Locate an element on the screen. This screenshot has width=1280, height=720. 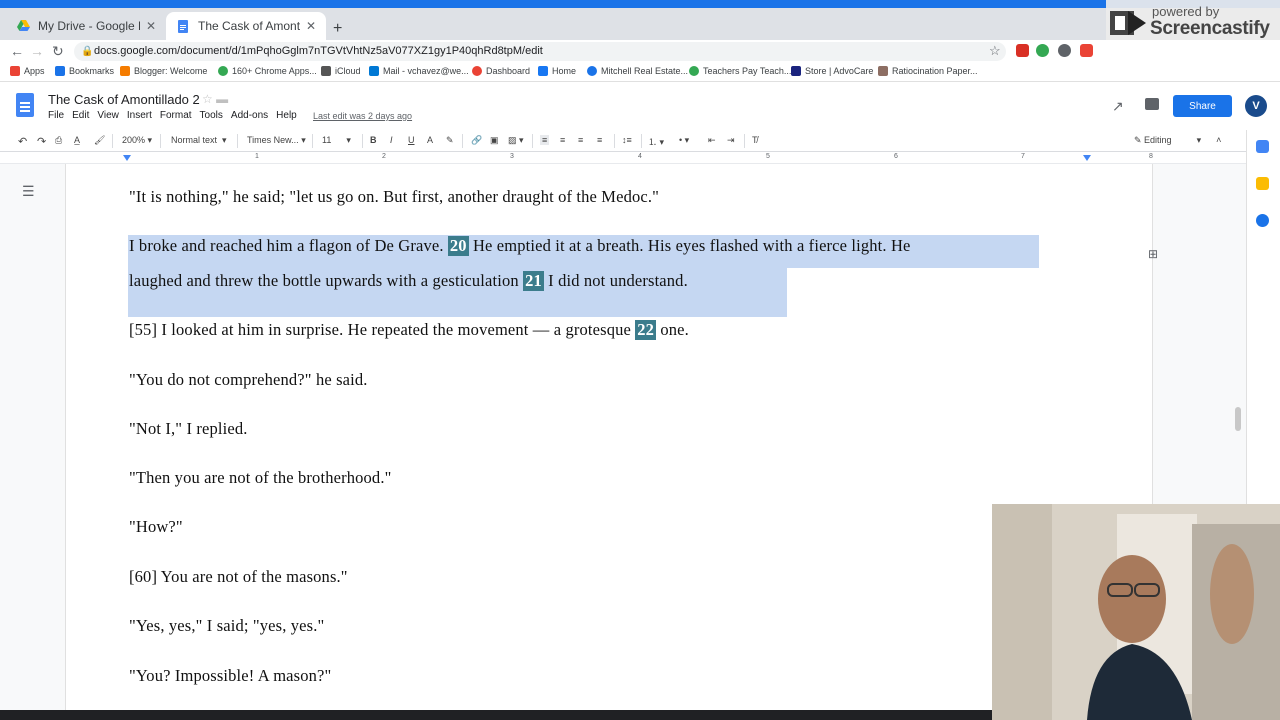
highlight-icon: ✎ is located at coordinates (450, 140).